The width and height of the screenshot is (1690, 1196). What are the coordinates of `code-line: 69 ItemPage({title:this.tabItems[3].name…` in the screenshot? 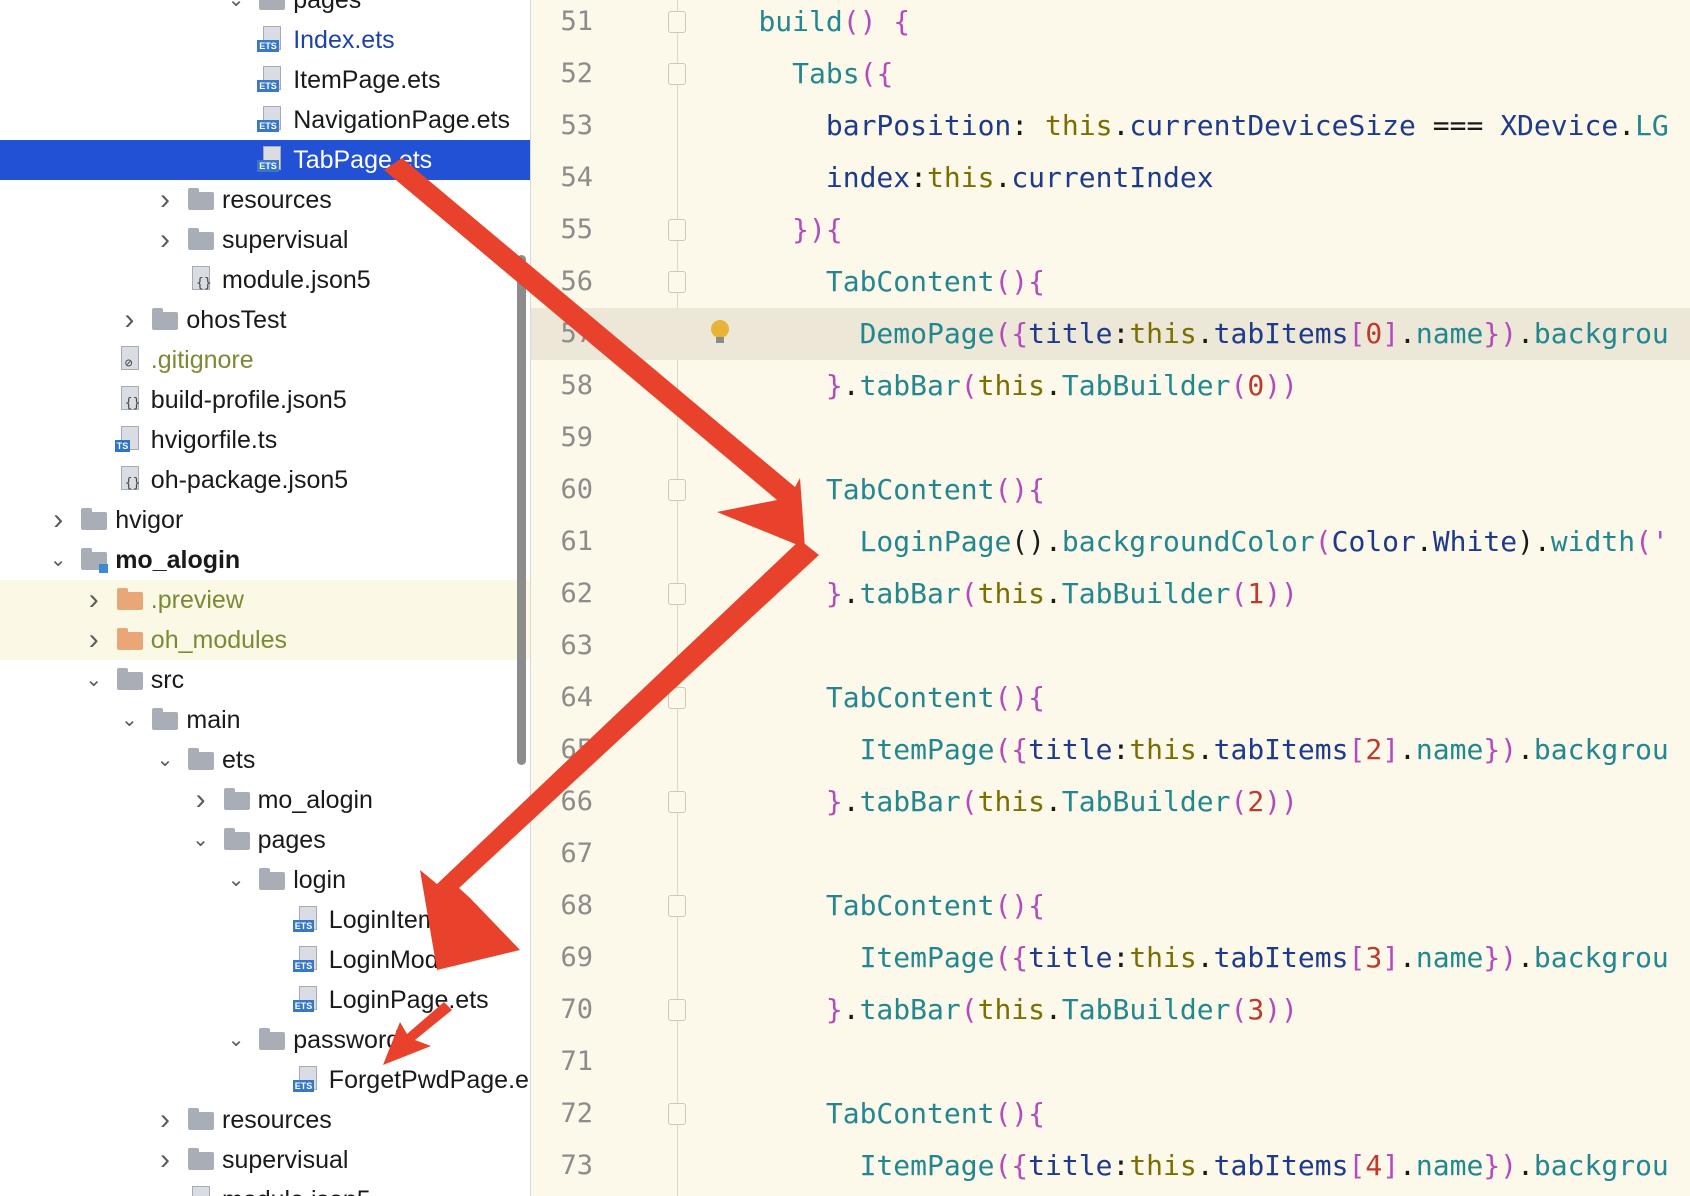 It's located at (1110, 958).